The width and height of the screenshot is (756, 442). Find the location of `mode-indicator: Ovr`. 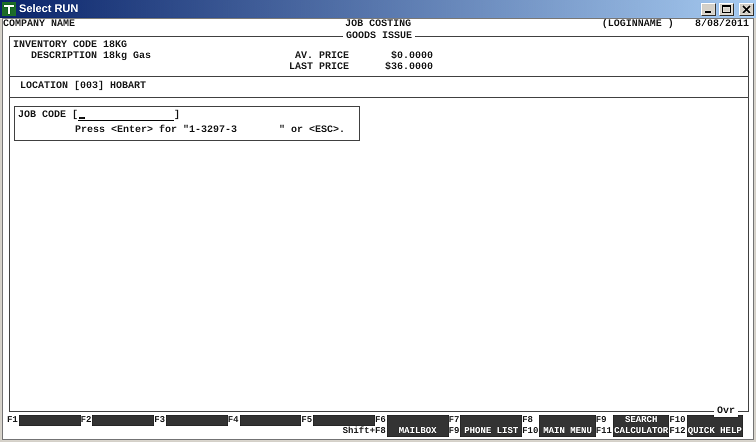

mode-indicator: Ovr is located at coordinates (726, 411).